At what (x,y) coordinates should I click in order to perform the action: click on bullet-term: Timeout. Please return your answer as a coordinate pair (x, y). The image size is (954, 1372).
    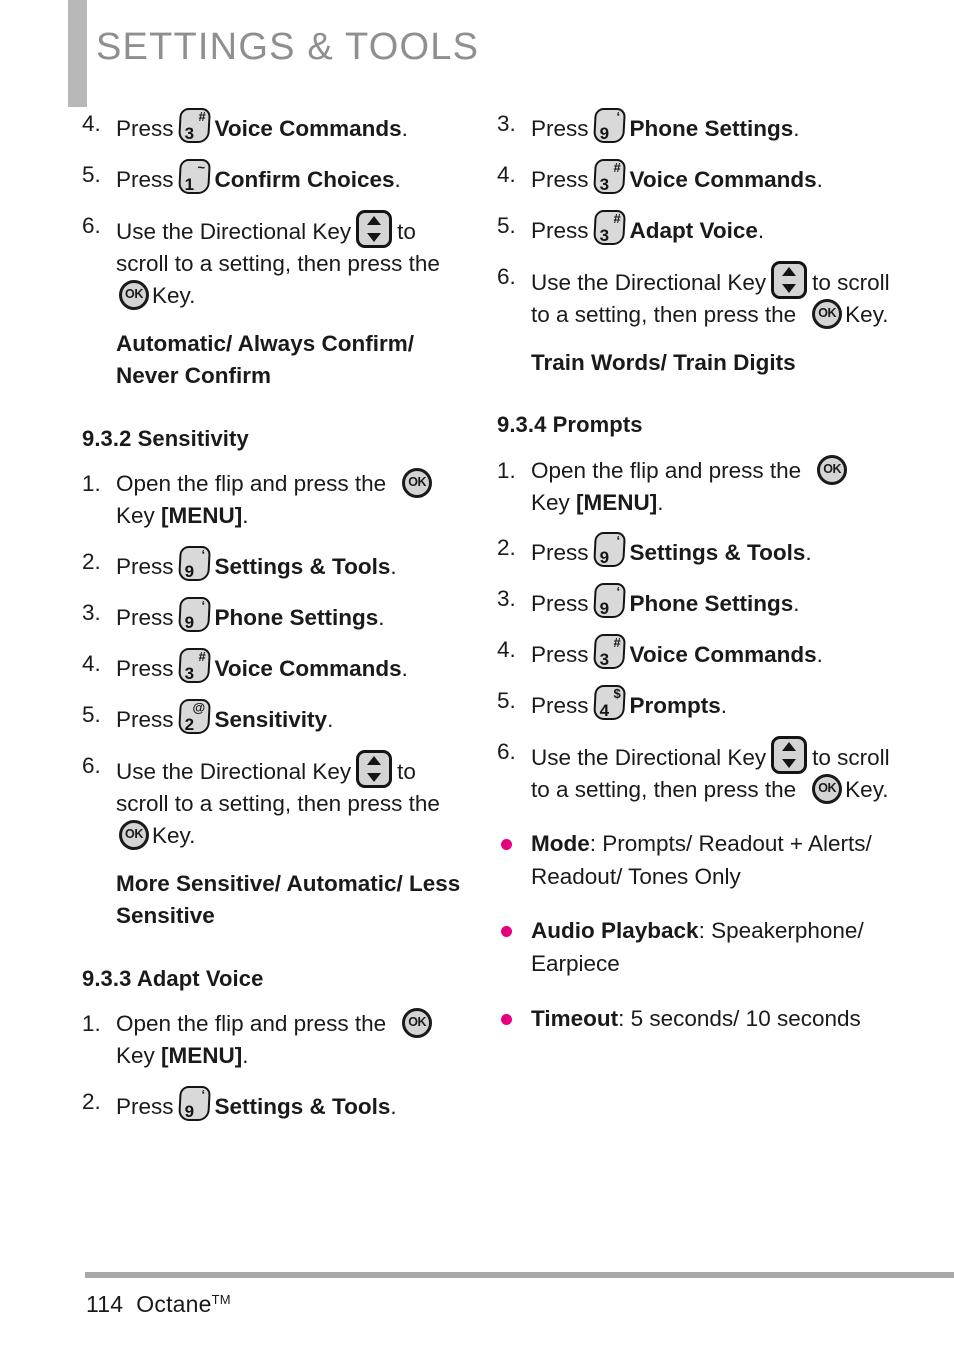
    Looking at the image, I should click on (575, 1018).